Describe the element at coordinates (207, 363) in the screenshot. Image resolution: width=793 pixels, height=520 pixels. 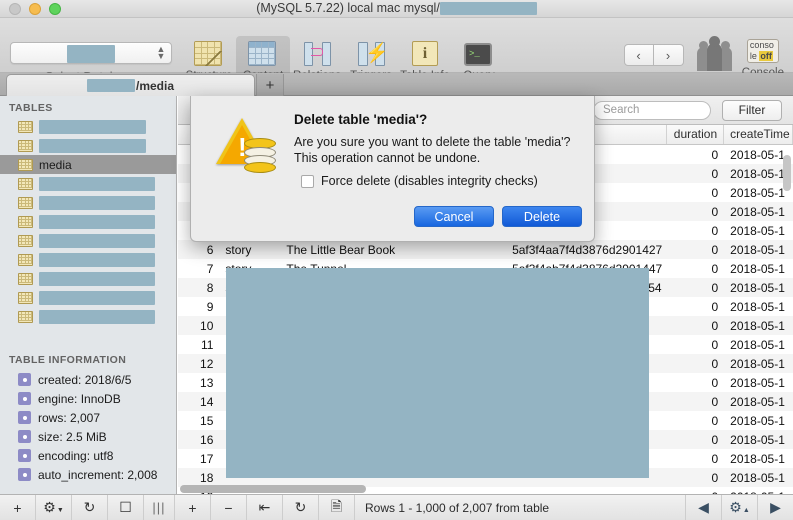
I see `cell-id: 12` at that location.